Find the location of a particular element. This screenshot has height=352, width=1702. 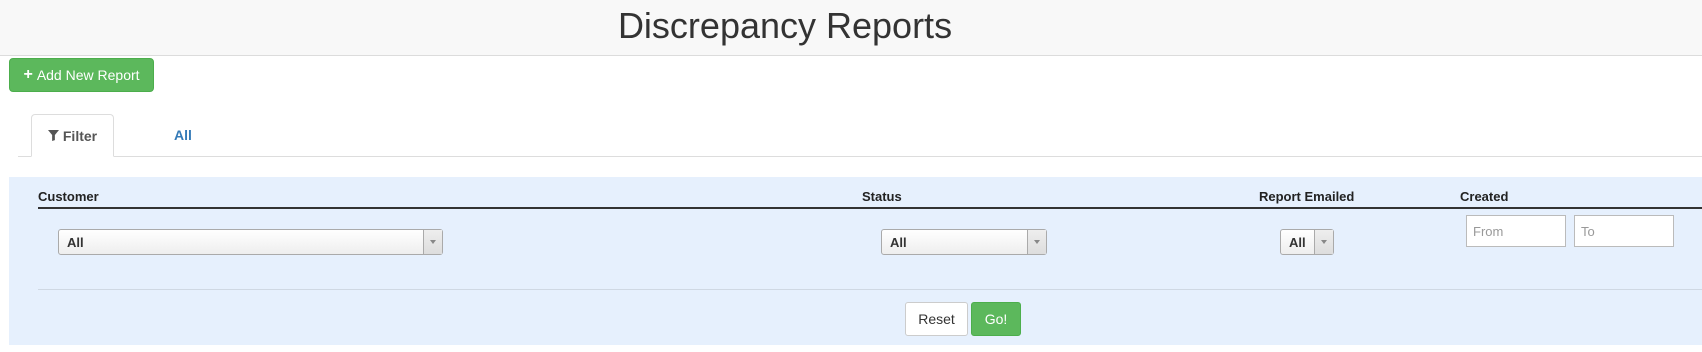

created-label: Created is located at coordinates (1484, 196).